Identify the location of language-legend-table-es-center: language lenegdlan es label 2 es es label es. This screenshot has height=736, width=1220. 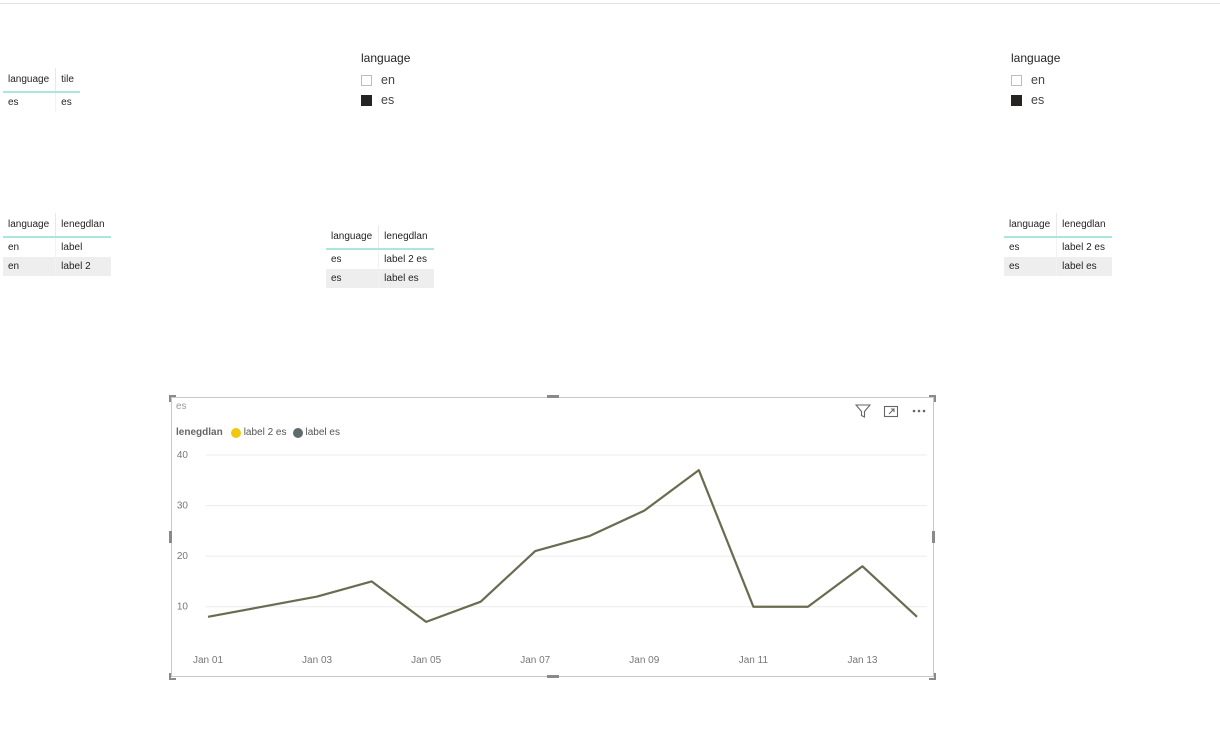
(380, 256).